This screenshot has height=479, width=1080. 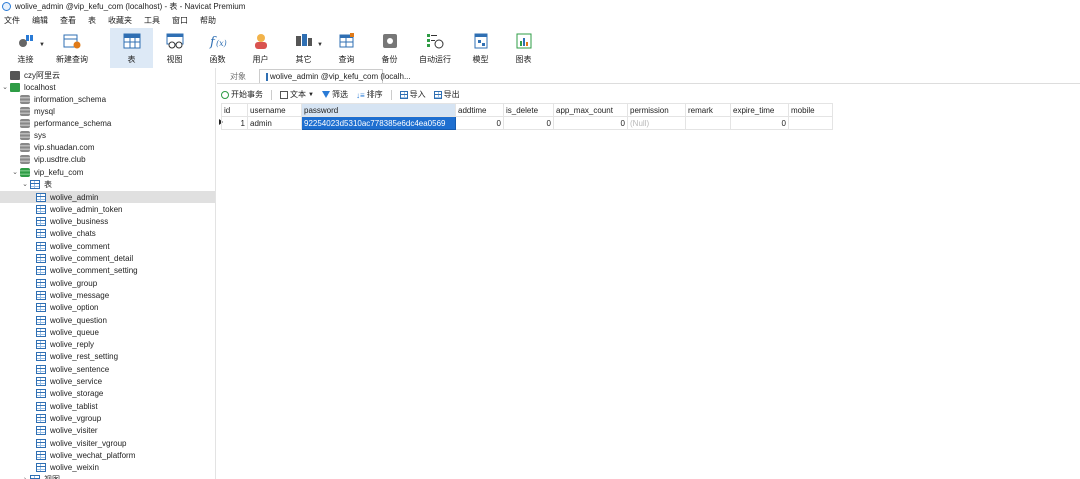 What do you see at coordinates (107, 271) in the screenshot?
I see `tree-table-item: wolive_comment_setting` at bounding box center [107, 271].